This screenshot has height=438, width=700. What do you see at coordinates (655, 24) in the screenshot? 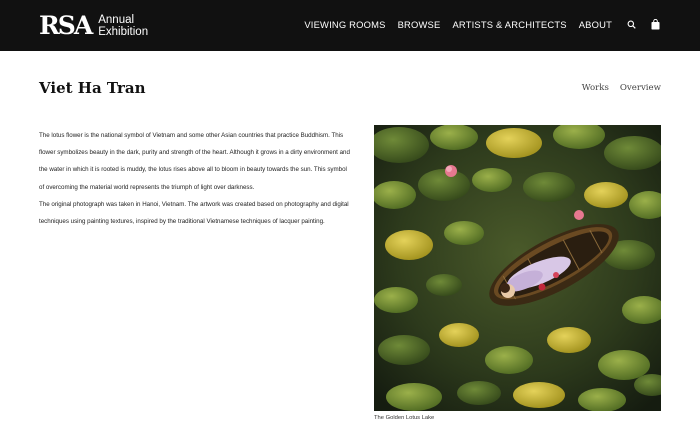
I see `shopping-bag-icon` at bounding box center [655, 24].